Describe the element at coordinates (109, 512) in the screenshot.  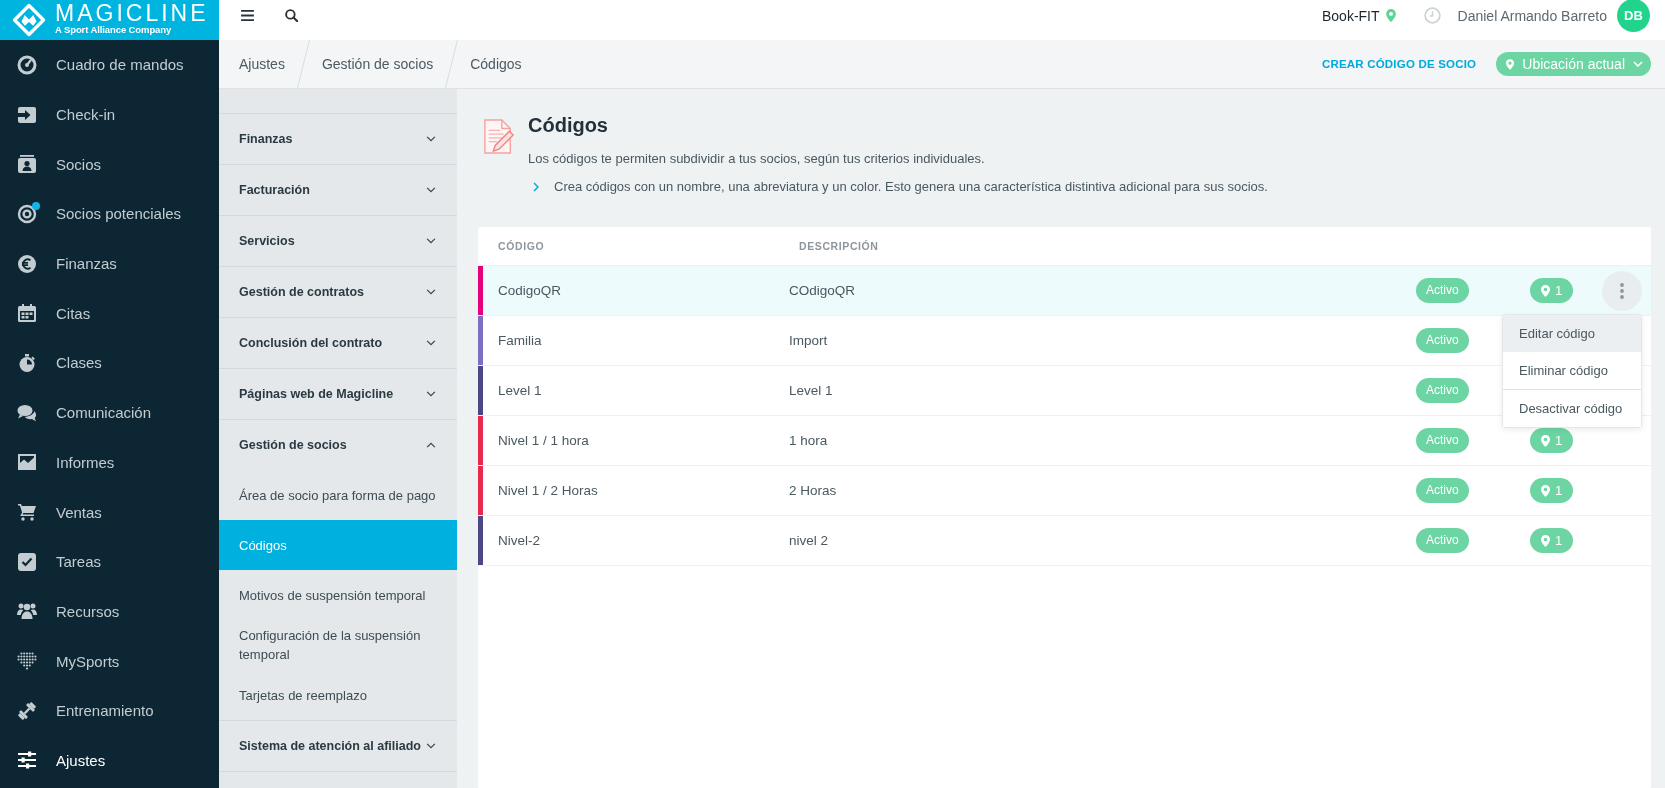
I see `nav-item: Ventas` at that location.